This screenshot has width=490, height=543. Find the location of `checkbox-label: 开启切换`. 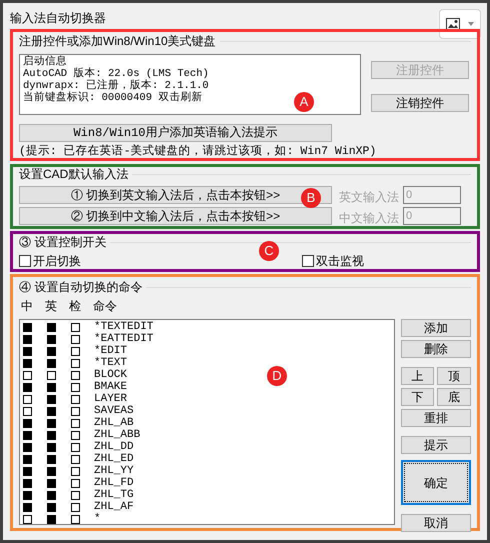

checkbox-label: 开启切换 is located at coordinates (57, 261).